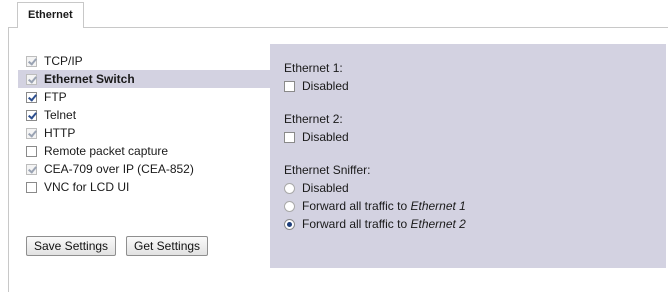 The image size is (668, 292). I want to click on service-item-remote-packet-capture: Remote packet capture, so click(144, 151).